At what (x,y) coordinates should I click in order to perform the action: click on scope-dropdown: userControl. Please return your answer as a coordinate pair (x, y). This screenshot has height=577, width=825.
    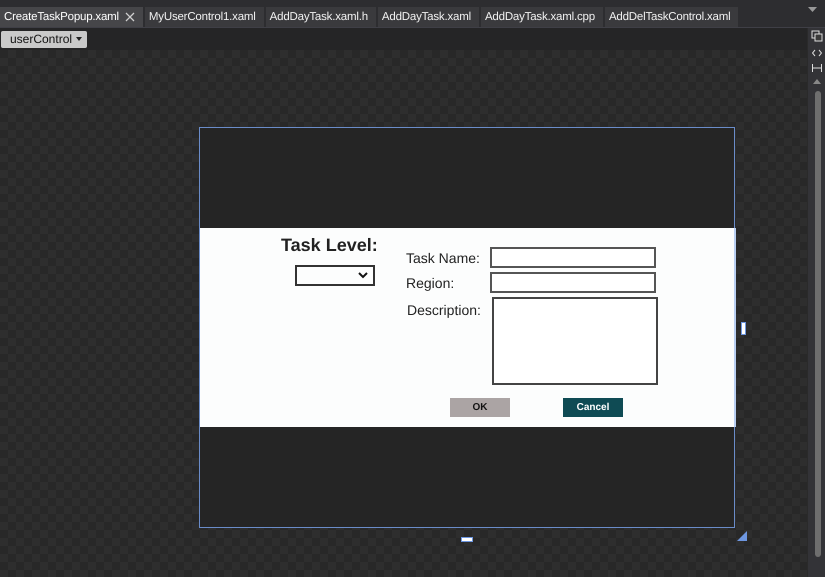
    Looking at the image, I should click on (44, 39).